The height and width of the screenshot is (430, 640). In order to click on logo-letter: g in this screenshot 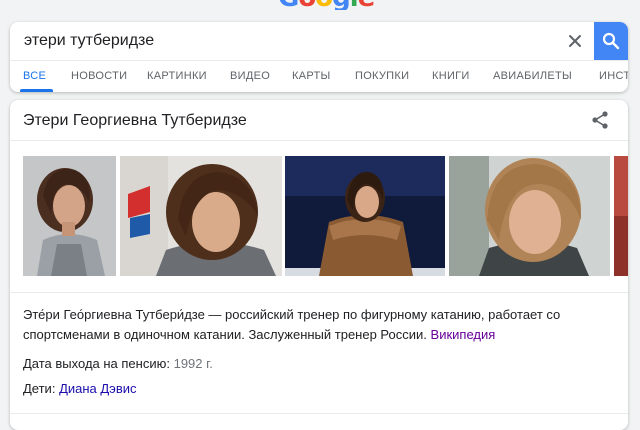, I will do `click(341, 5)`.